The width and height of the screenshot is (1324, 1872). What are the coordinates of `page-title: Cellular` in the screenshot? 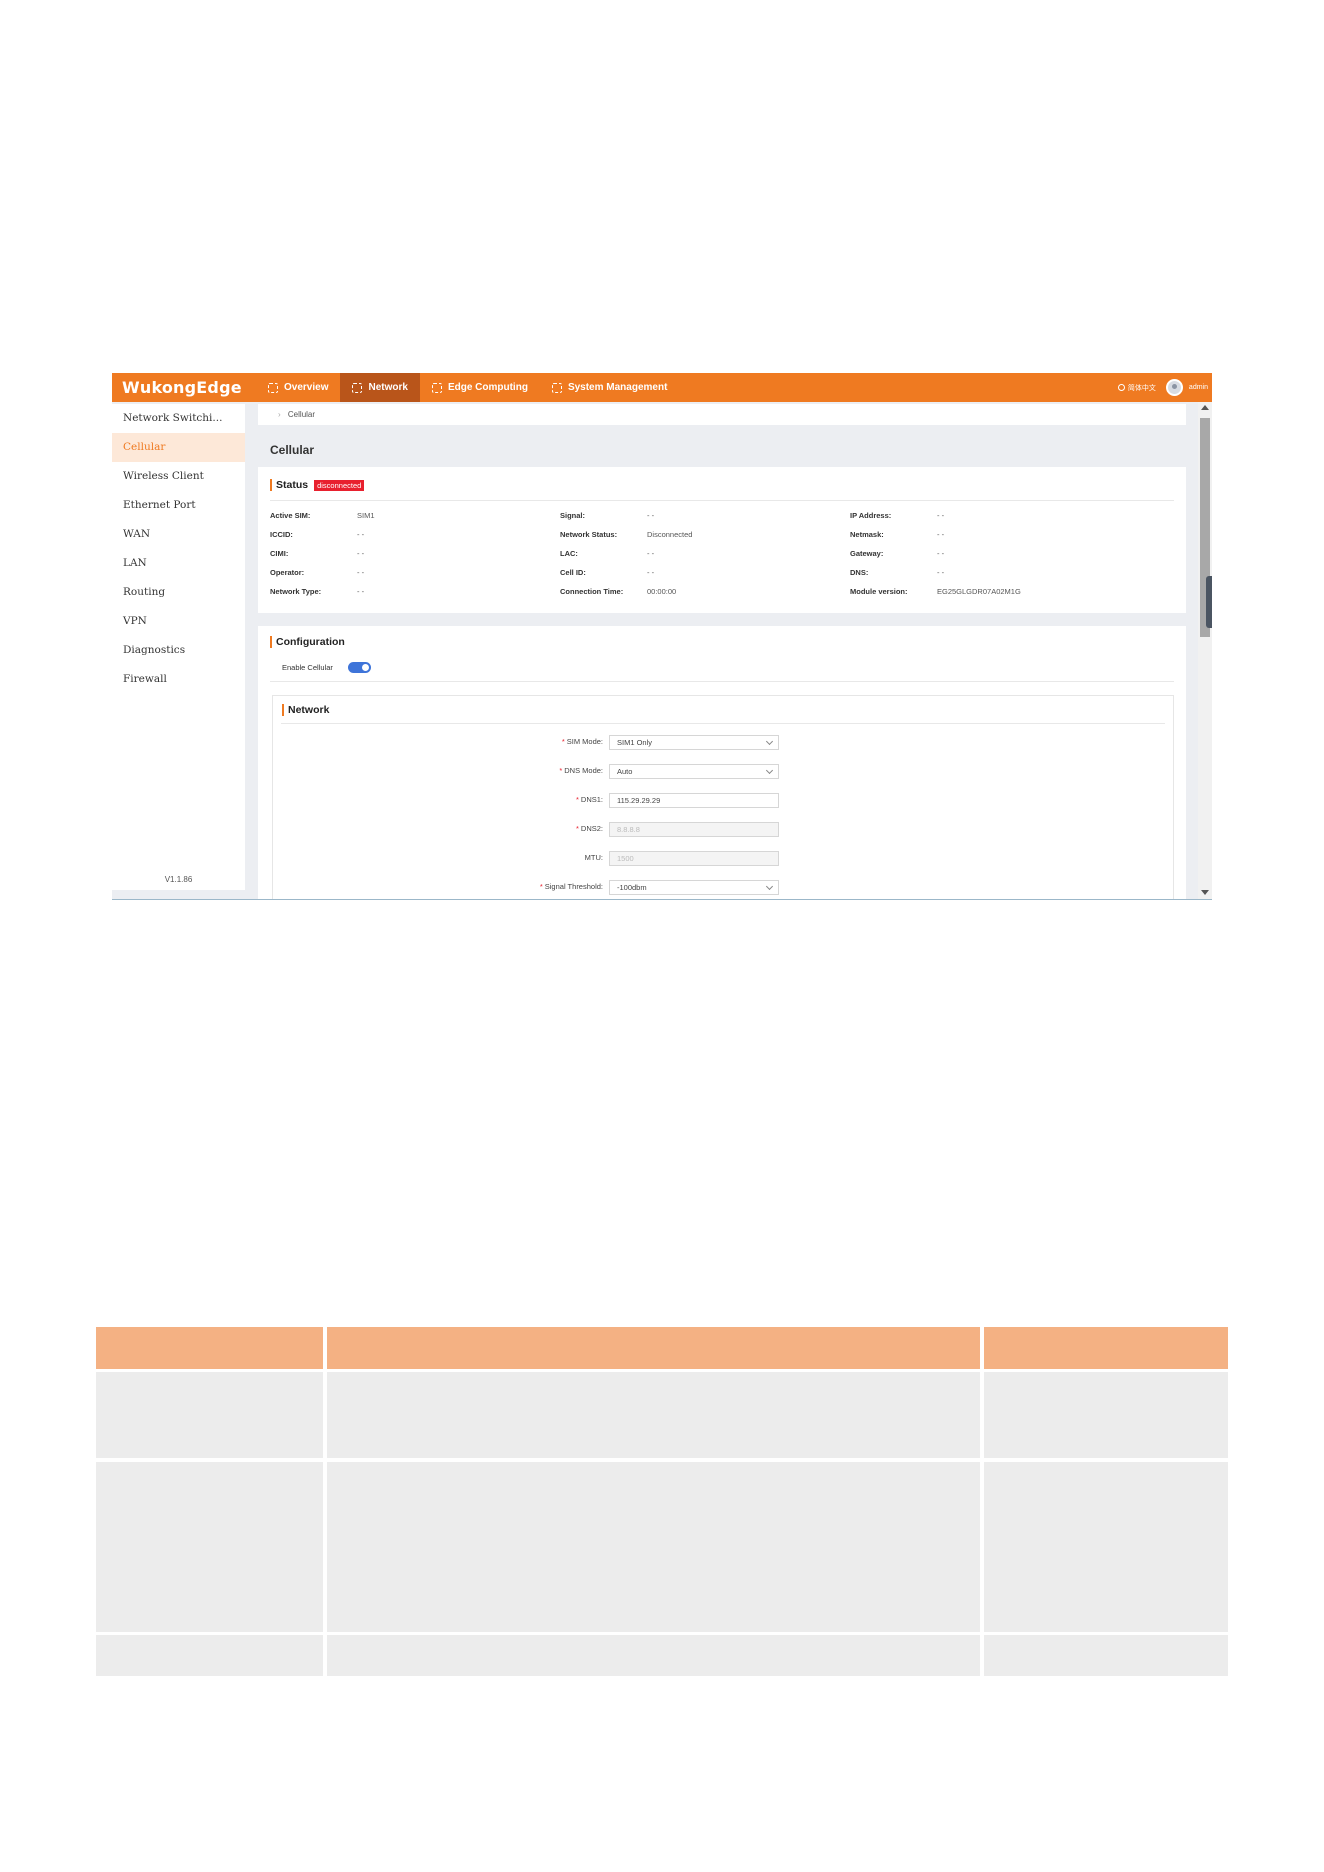 It's located at (292, 450).